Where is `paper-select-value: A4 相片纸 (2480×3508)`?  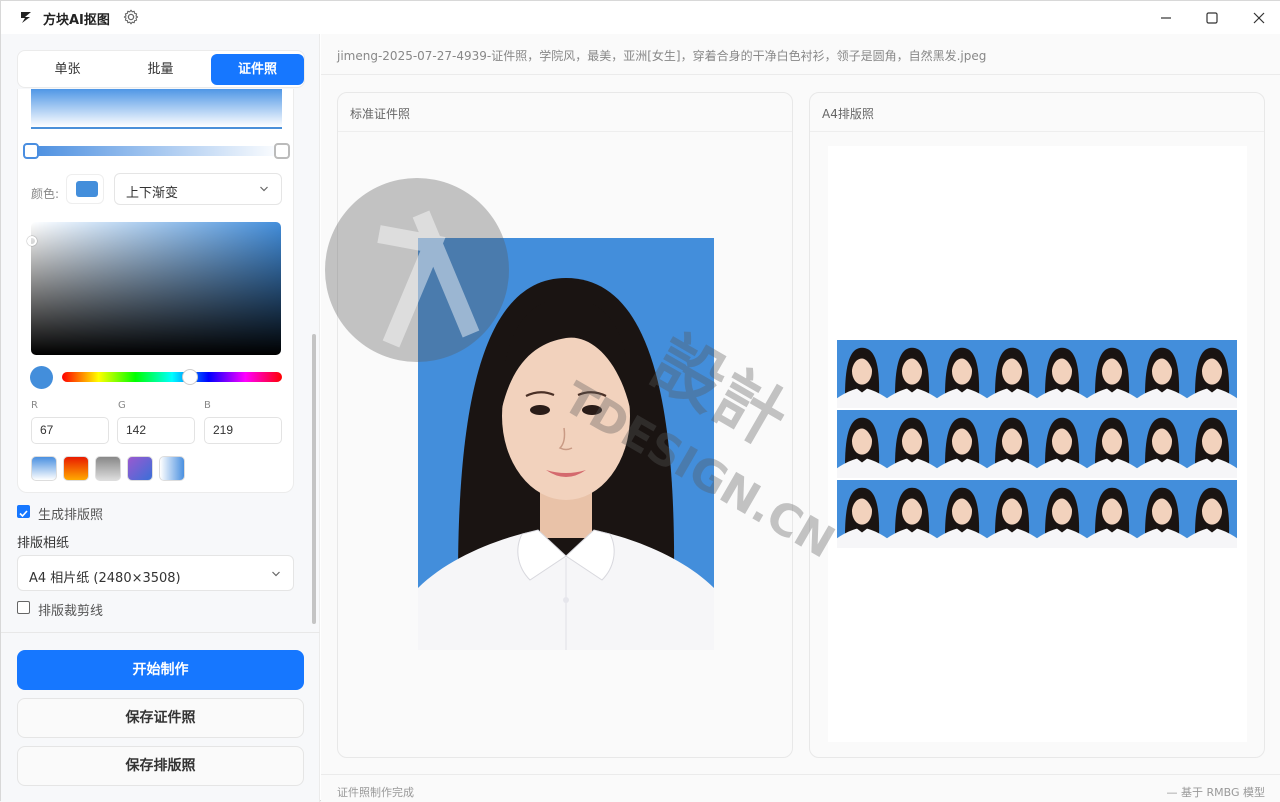
paper-select-value: A4 相片纸 (2480×3508) is located at coordinates (105, 578).